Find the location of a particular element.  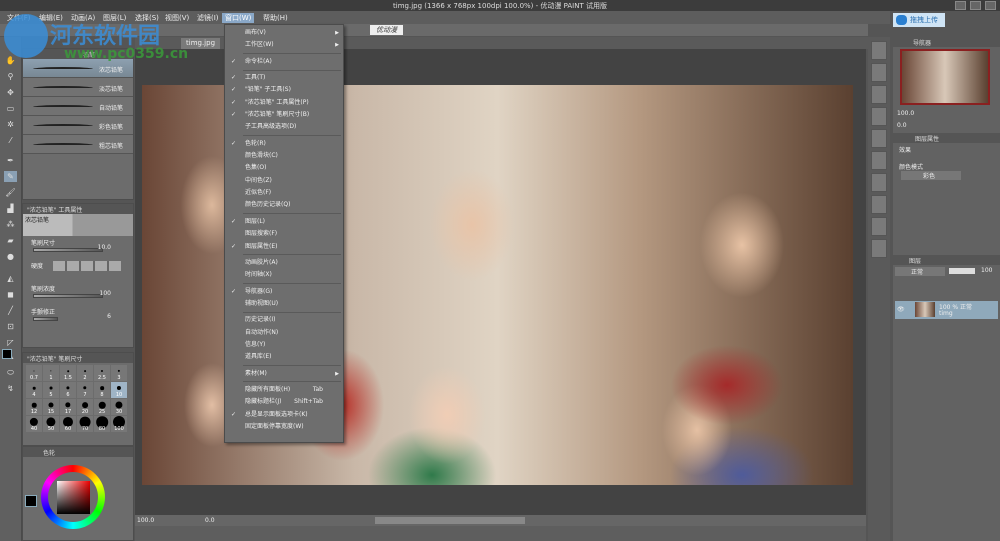

minimize-button is located at coordinates (960, 5).